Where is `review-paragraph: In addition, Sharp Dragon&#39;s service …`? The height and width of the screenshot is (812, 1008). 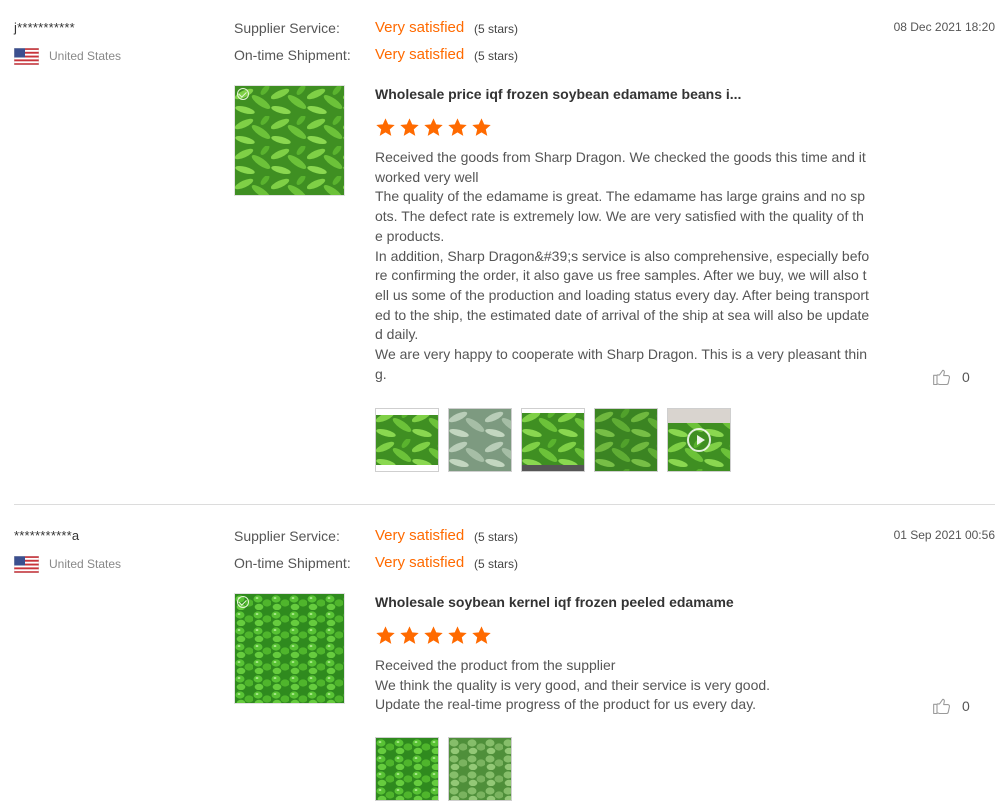
review-paragraph: In addition, Sharp Dragon&#39;s service … is located at coordinates (622, 295).